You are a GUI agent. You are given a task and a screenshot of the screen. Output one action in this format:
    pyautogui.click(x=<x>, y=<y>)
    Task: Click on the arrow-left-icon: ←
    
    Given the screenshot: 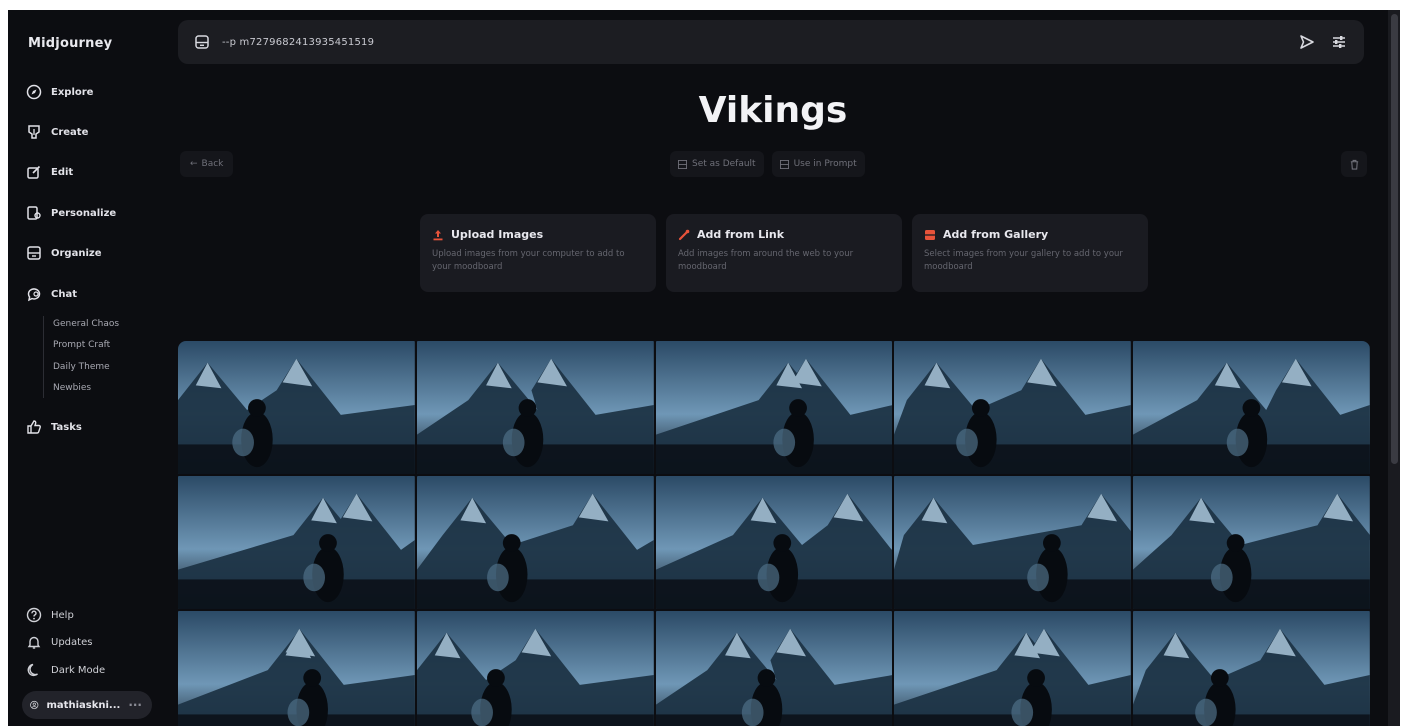 What is the action you would take?
    pyautogui.click(x=194, y=164)
    